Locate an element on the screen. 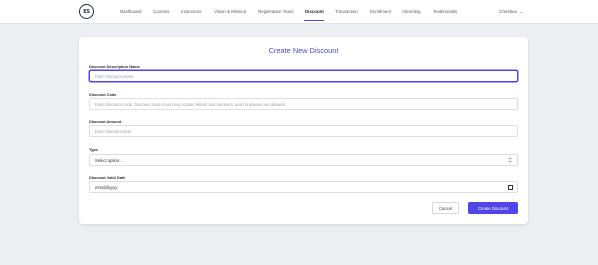  active-nav-indicator is located at coordinates (314, 20).